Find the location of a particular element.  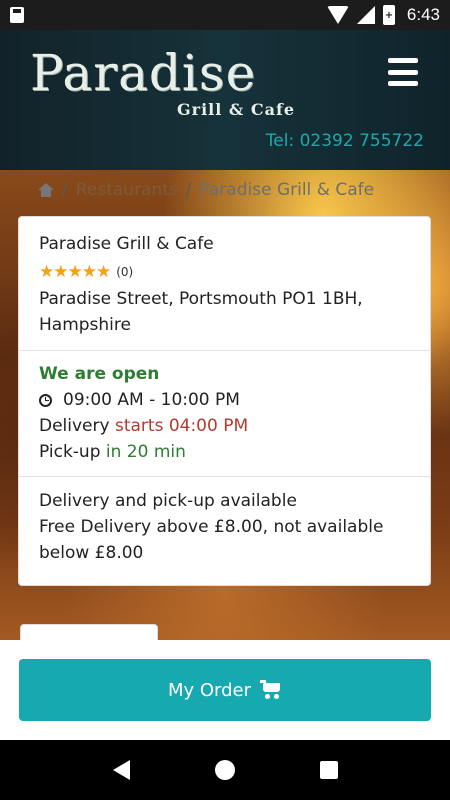

my-order-button: My Order is located at coordinates (225, 690).